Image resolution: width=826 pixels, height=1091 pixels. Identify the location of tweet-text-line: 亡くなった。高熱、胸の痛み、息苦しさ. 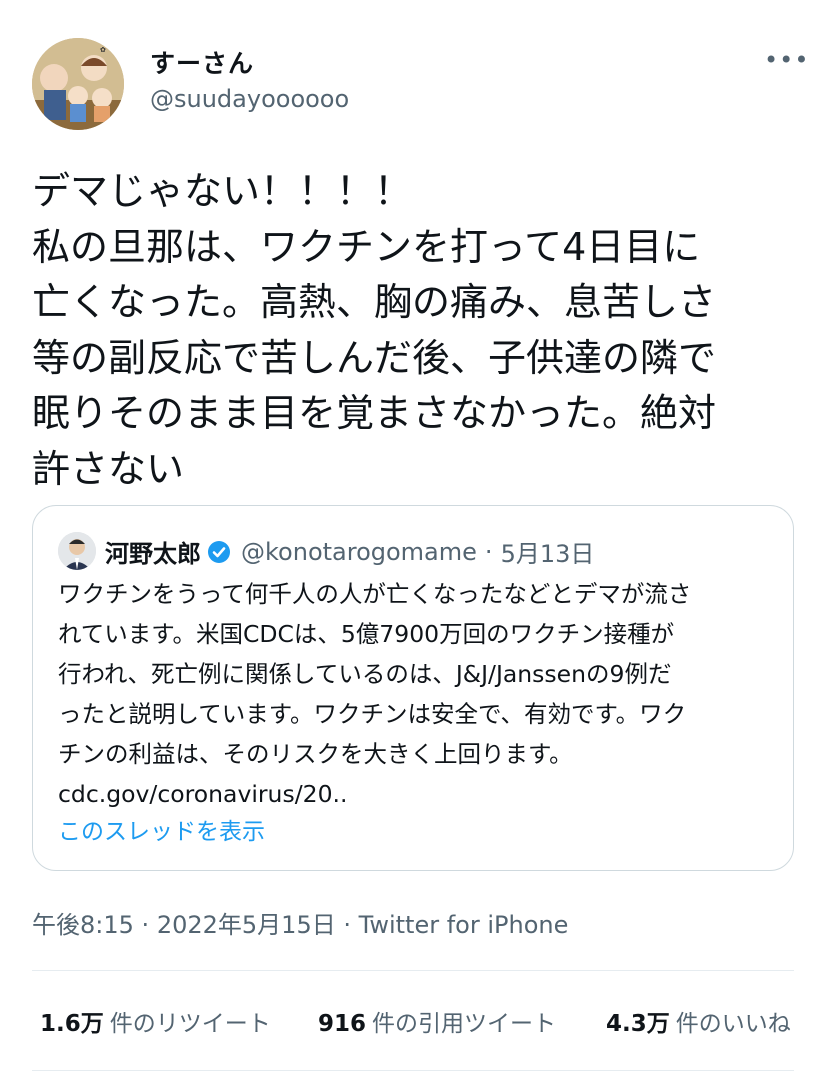
(374, 302).